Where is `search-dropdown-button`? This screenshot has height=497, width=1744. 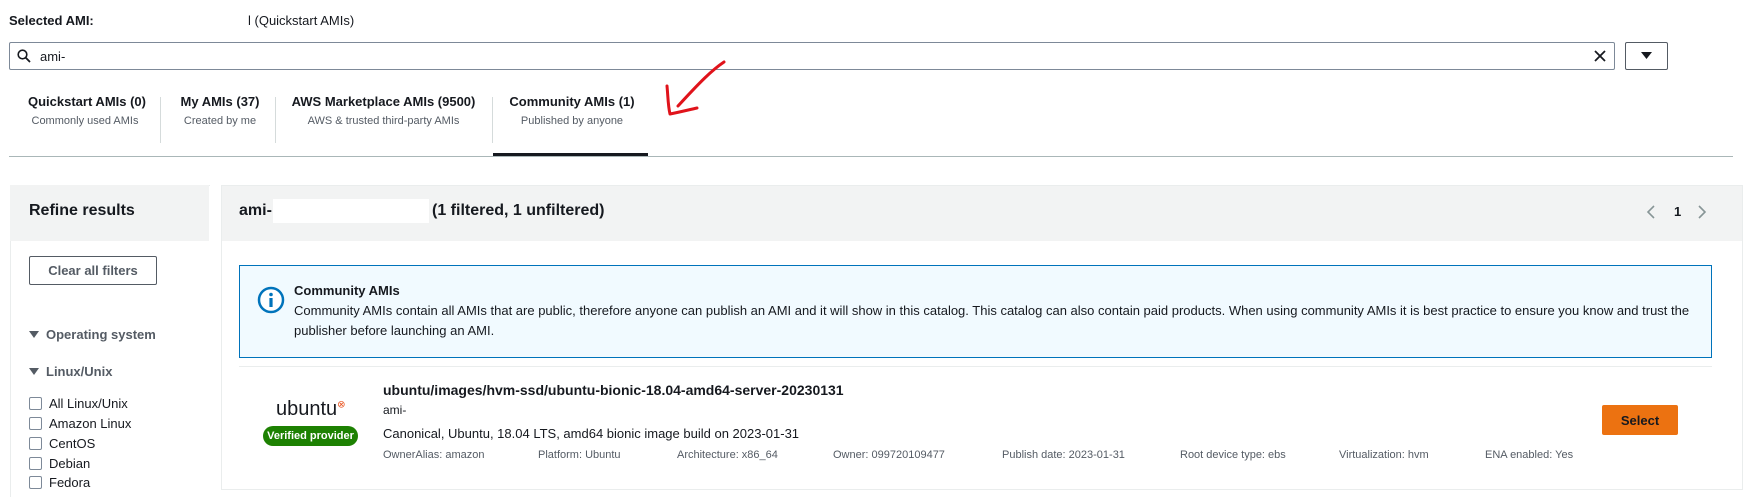 search-dropdown-button is located at coordinates (1646, 56).